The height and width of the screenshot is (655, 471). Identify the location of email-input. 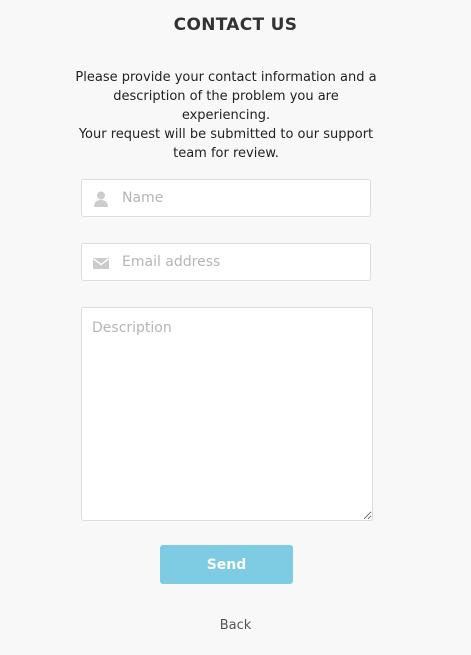
(242, 262).